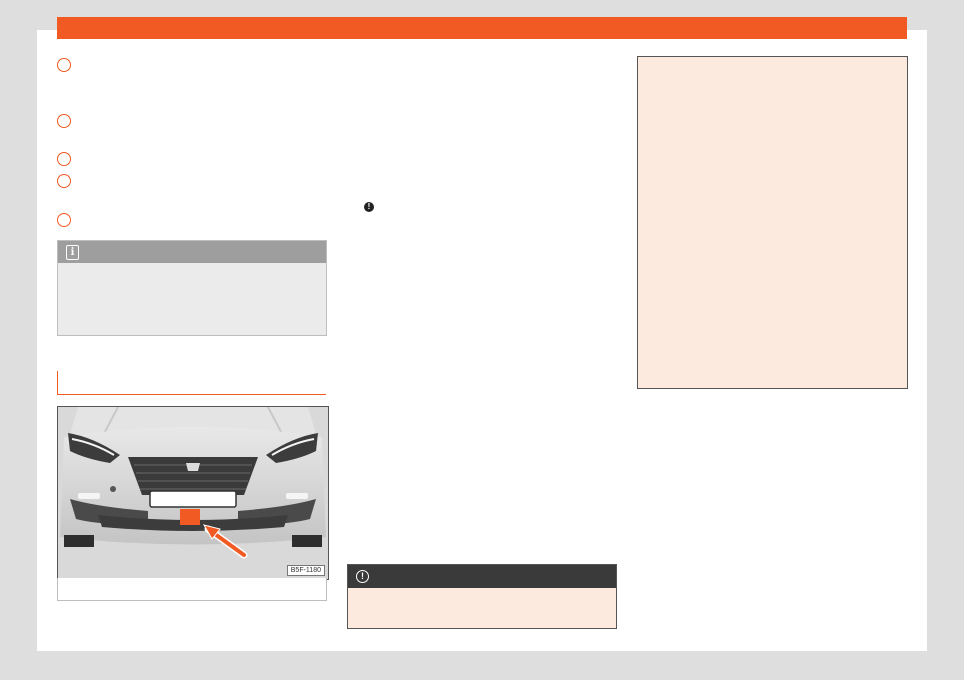  What do you see at coordinates (193, 467) in the screenshot?
I see `seat-emblem-icon` at bounding box center [193, 467].